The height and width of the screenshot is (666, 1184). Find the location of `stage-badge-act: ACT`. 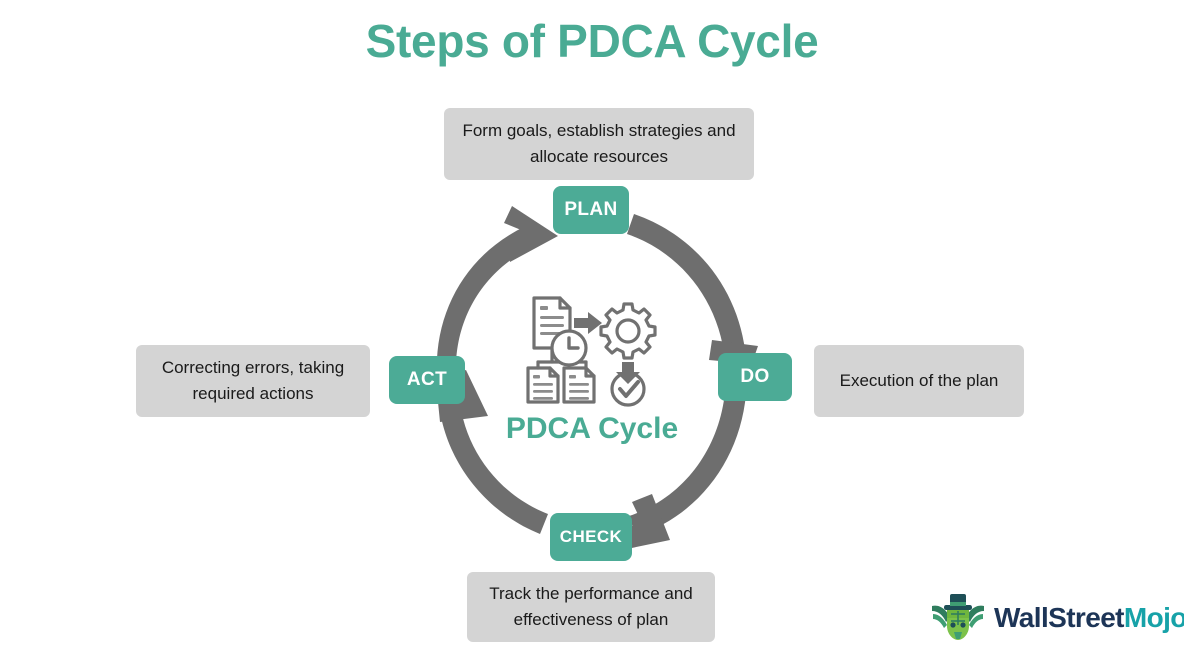

stage-badge-act: ACT is located at coordinates (427, 380).